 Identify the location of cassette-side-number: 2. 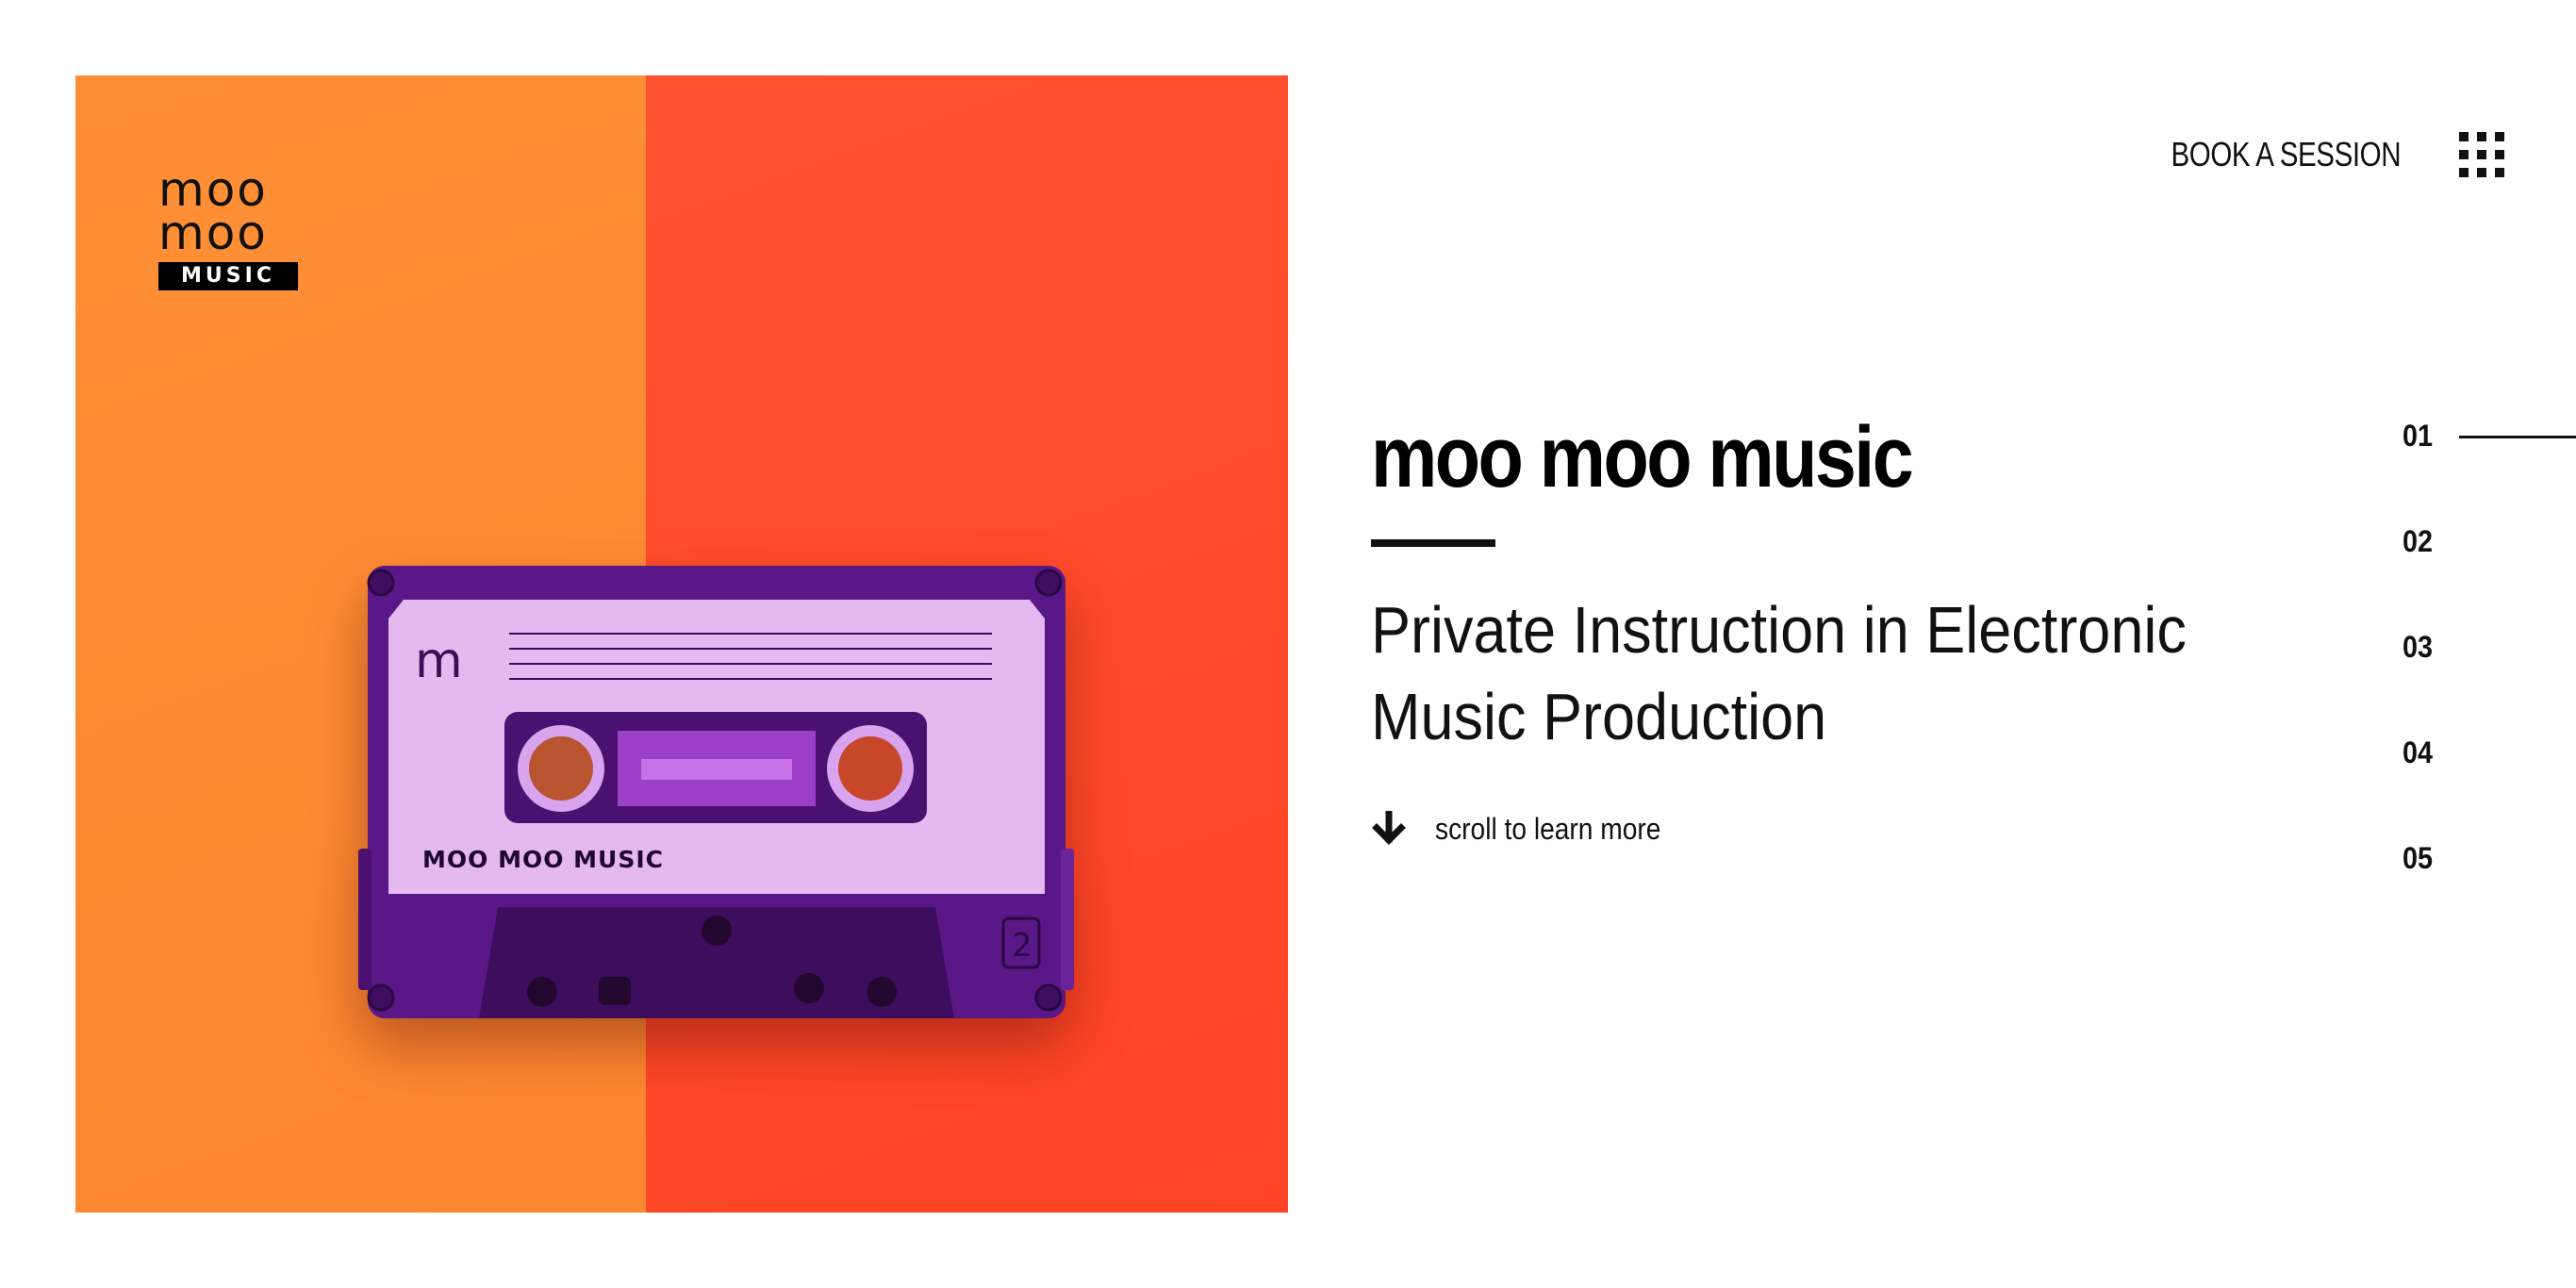
(1022, 946).